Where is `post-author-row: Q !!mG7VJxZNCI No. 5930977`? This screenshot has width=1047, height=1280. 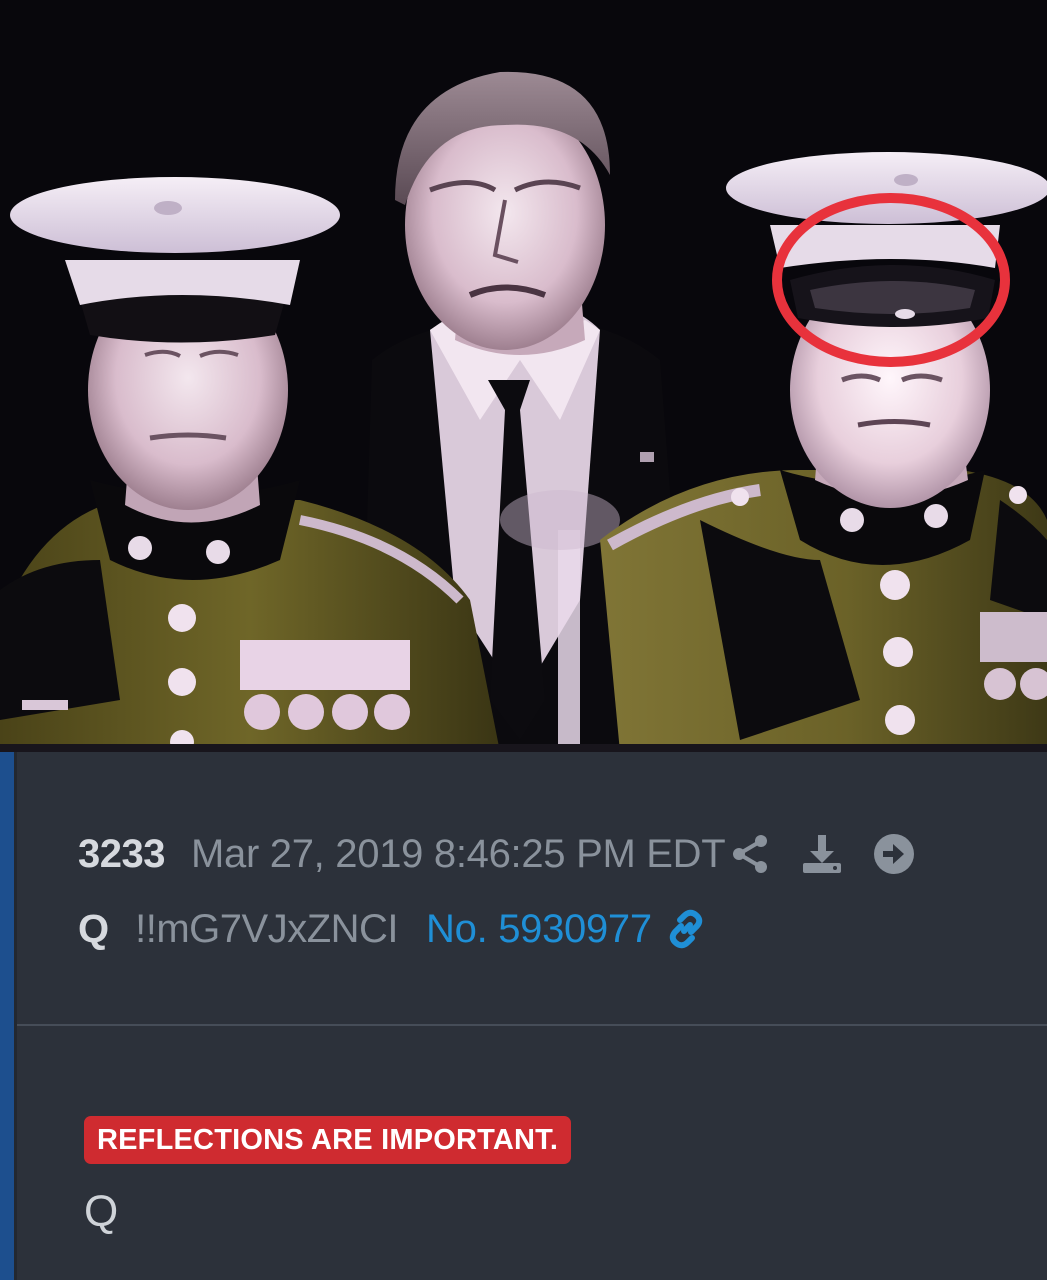
post-author-row: Q !!mG7VJxZNCI No. 5930977 is located at coordinates (393, 929).